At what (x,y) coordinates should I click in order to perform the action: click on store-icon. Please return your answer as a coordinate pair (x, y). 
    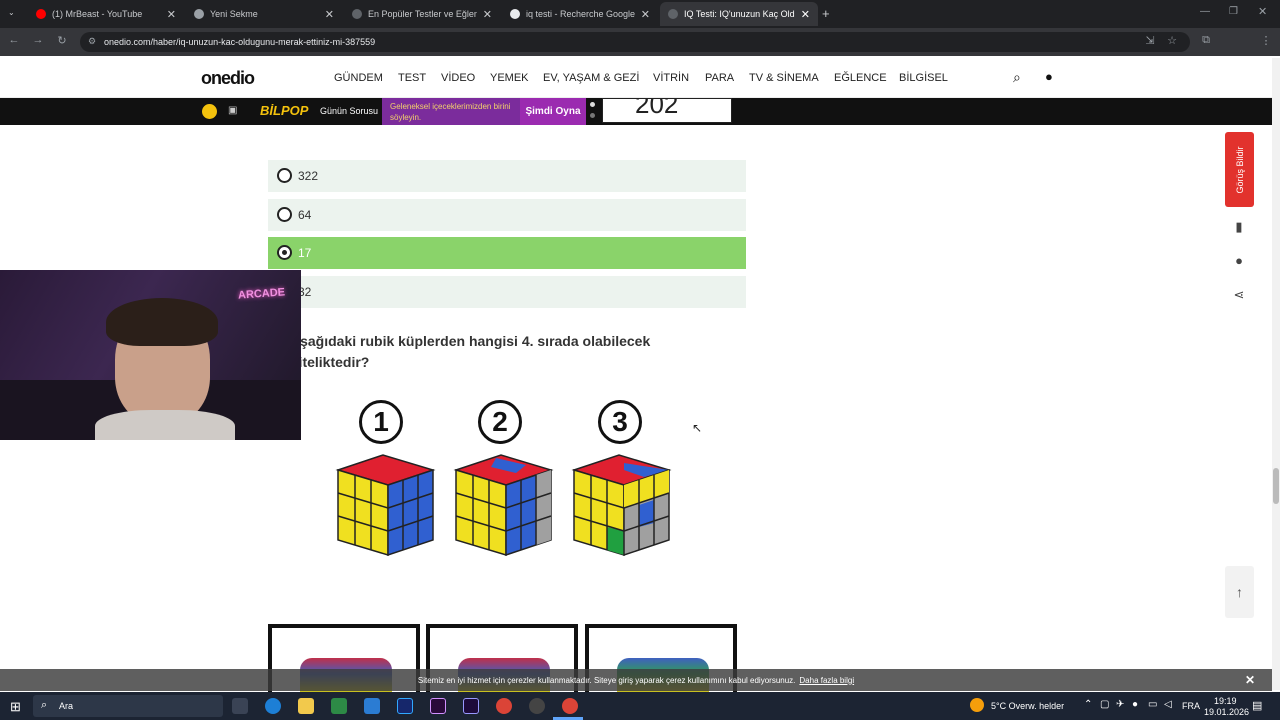
    Looking at the image, I should click on (339, 706).